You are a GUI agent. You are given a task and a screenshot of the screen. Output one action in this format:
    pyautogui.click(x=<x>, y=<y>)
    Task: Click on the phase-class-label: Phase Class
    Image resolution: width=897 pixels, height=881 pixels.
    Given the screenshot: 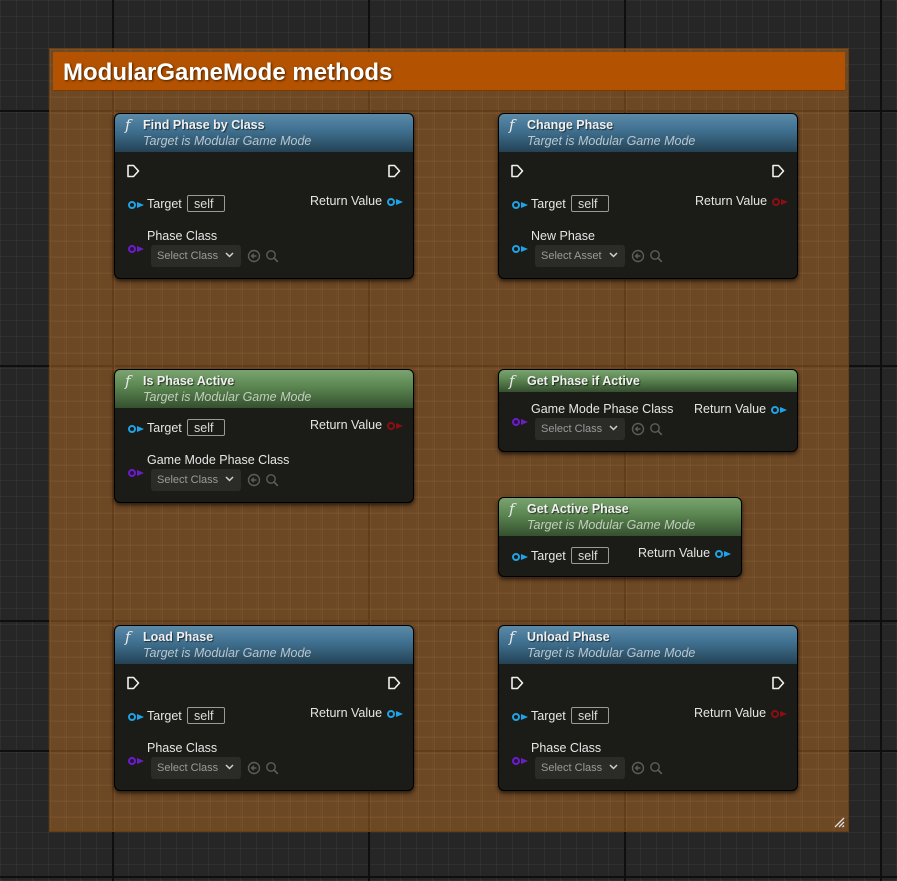 What is the action you would take?
    pyautogui.click(x=182, y=236)
    